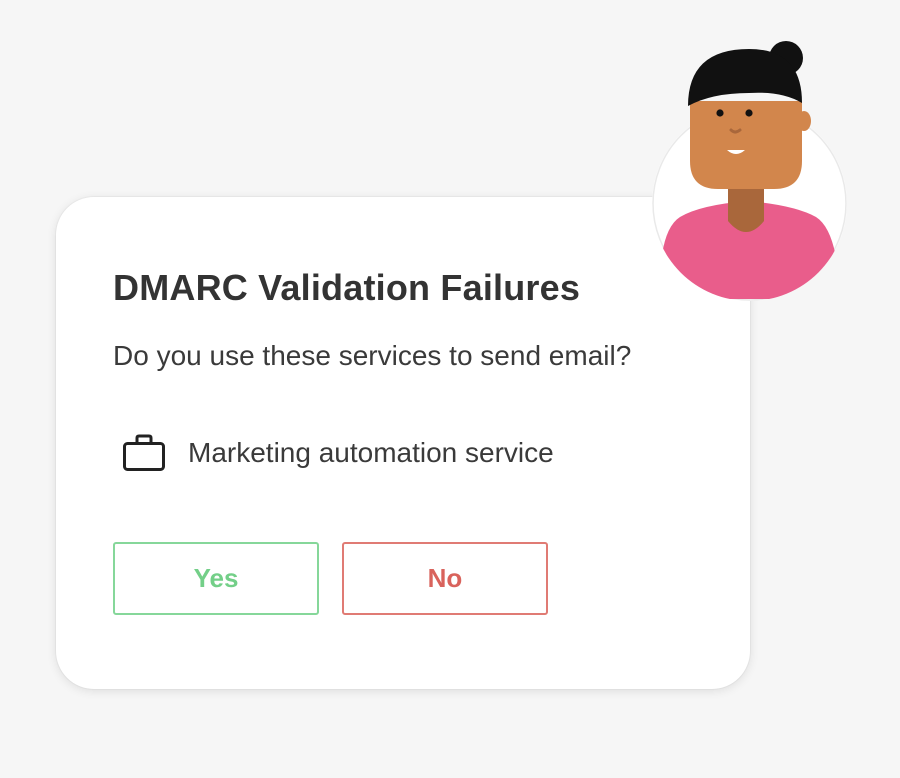 The width and height of the screenshot is (900, 778). What do you see at coordinates (445, 578) in the screenshot?
I see `no-button: No` at bounding box center [445, 578].